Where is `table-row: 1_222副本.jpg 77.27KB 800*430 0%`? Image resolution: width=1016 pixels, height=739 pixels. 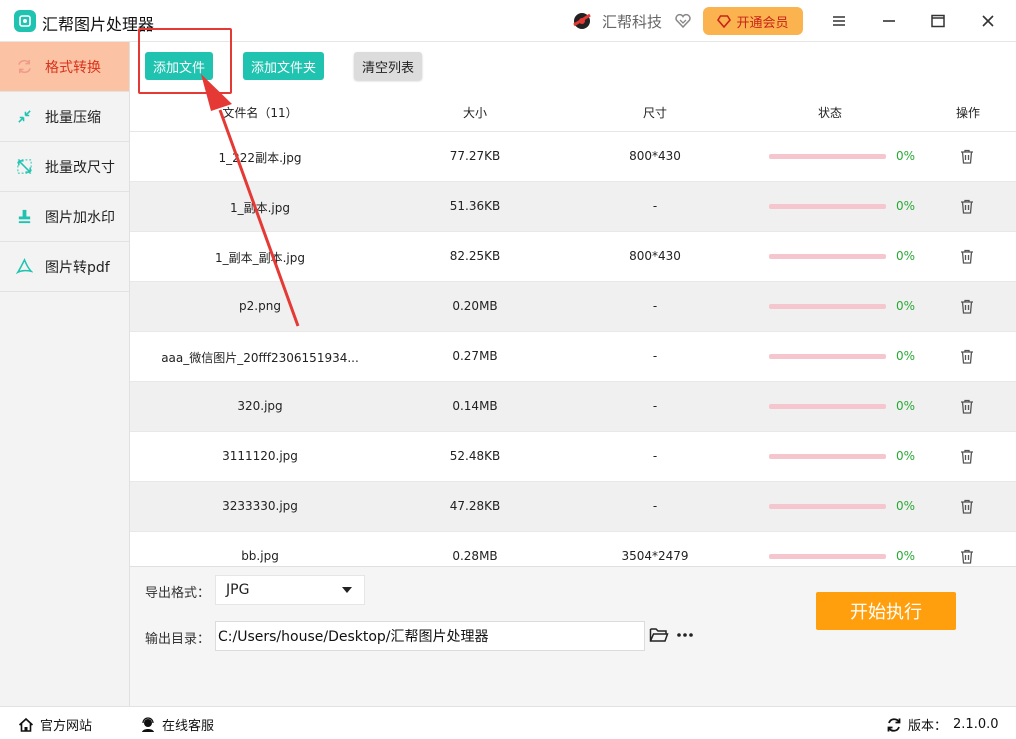
table-row: 1_222副本.jpg 77.27KB 800*430 0% is located at coordinates (573, 157).